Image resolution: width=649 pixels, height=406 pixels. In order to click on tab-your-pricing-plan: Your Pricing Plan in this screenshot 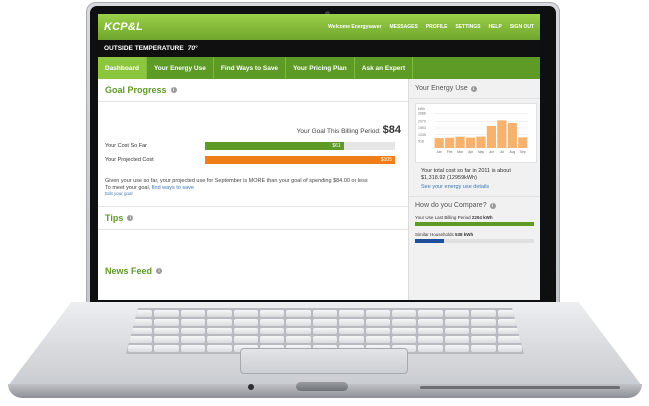, I will do `click(320, 68)`.